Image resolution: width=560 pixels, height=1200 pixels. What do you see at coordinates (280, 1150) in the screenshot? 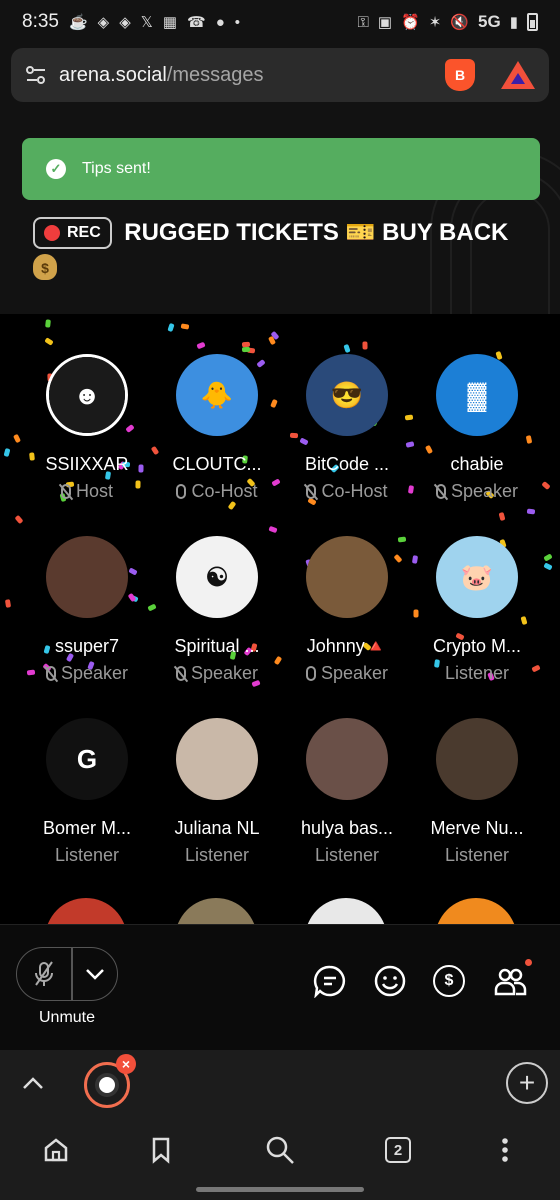
I see `search-button` at bounding box center [280, 1150].